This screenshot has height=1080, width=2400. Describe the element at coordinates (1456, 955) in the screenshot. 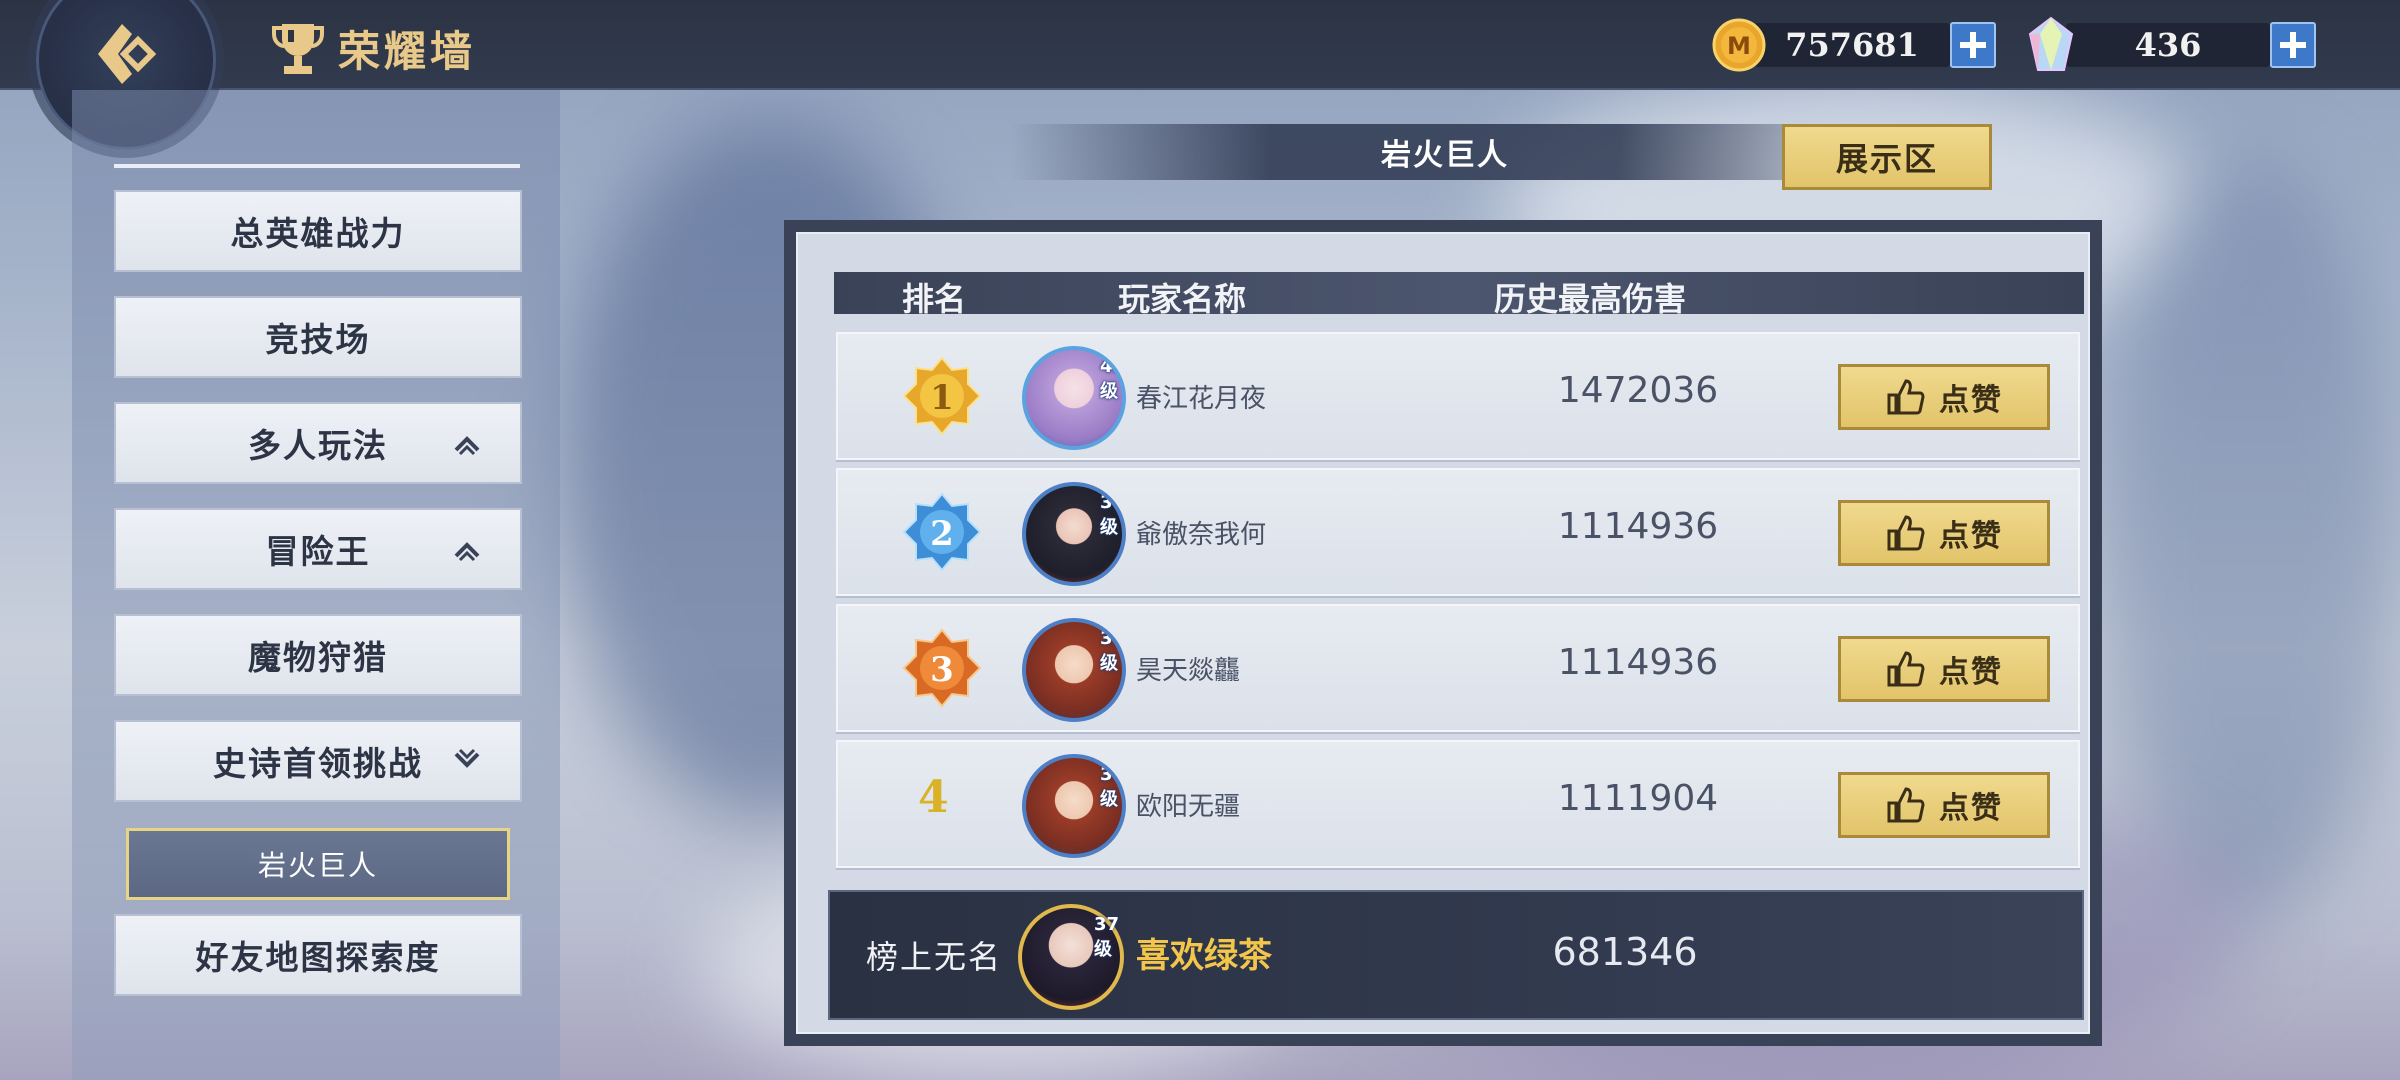

I see `my-ranking-row: 榜上无名 37级 喜欢绿茶 681346` at that location.